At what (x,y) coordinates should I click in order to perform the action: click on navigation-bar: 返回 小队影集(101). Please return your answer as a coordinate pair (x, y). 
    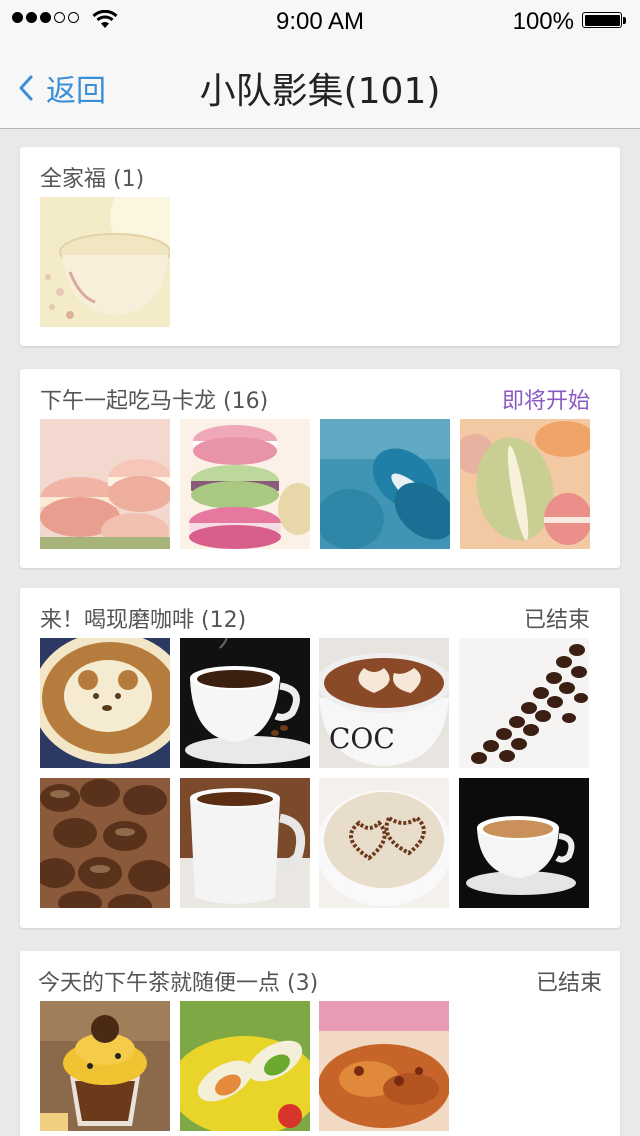
    Looking at the image, I should click on (320, 84).